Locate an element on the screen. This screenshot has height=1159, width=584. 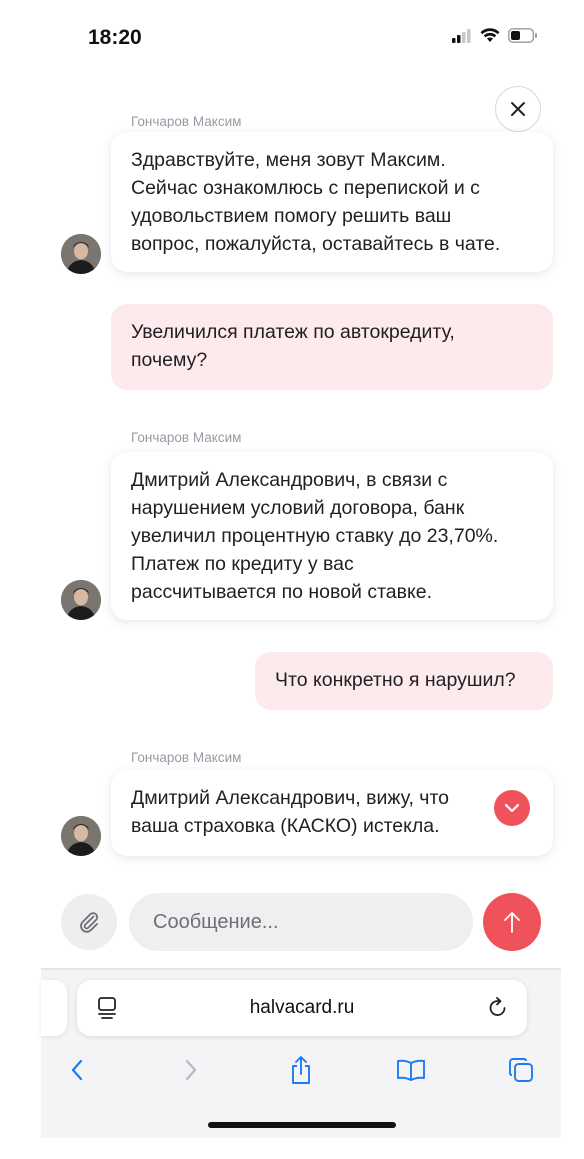
message-line: вопрос, пожалуйста, оставайтесь в чате. is located at coordinates (316, 244).